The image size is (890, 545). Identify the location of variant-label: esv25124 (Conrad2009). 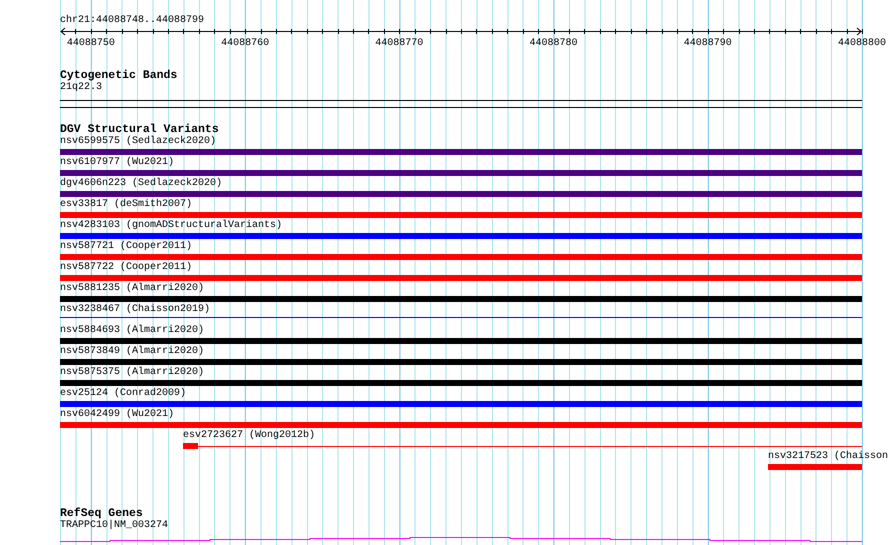
(123, 394).